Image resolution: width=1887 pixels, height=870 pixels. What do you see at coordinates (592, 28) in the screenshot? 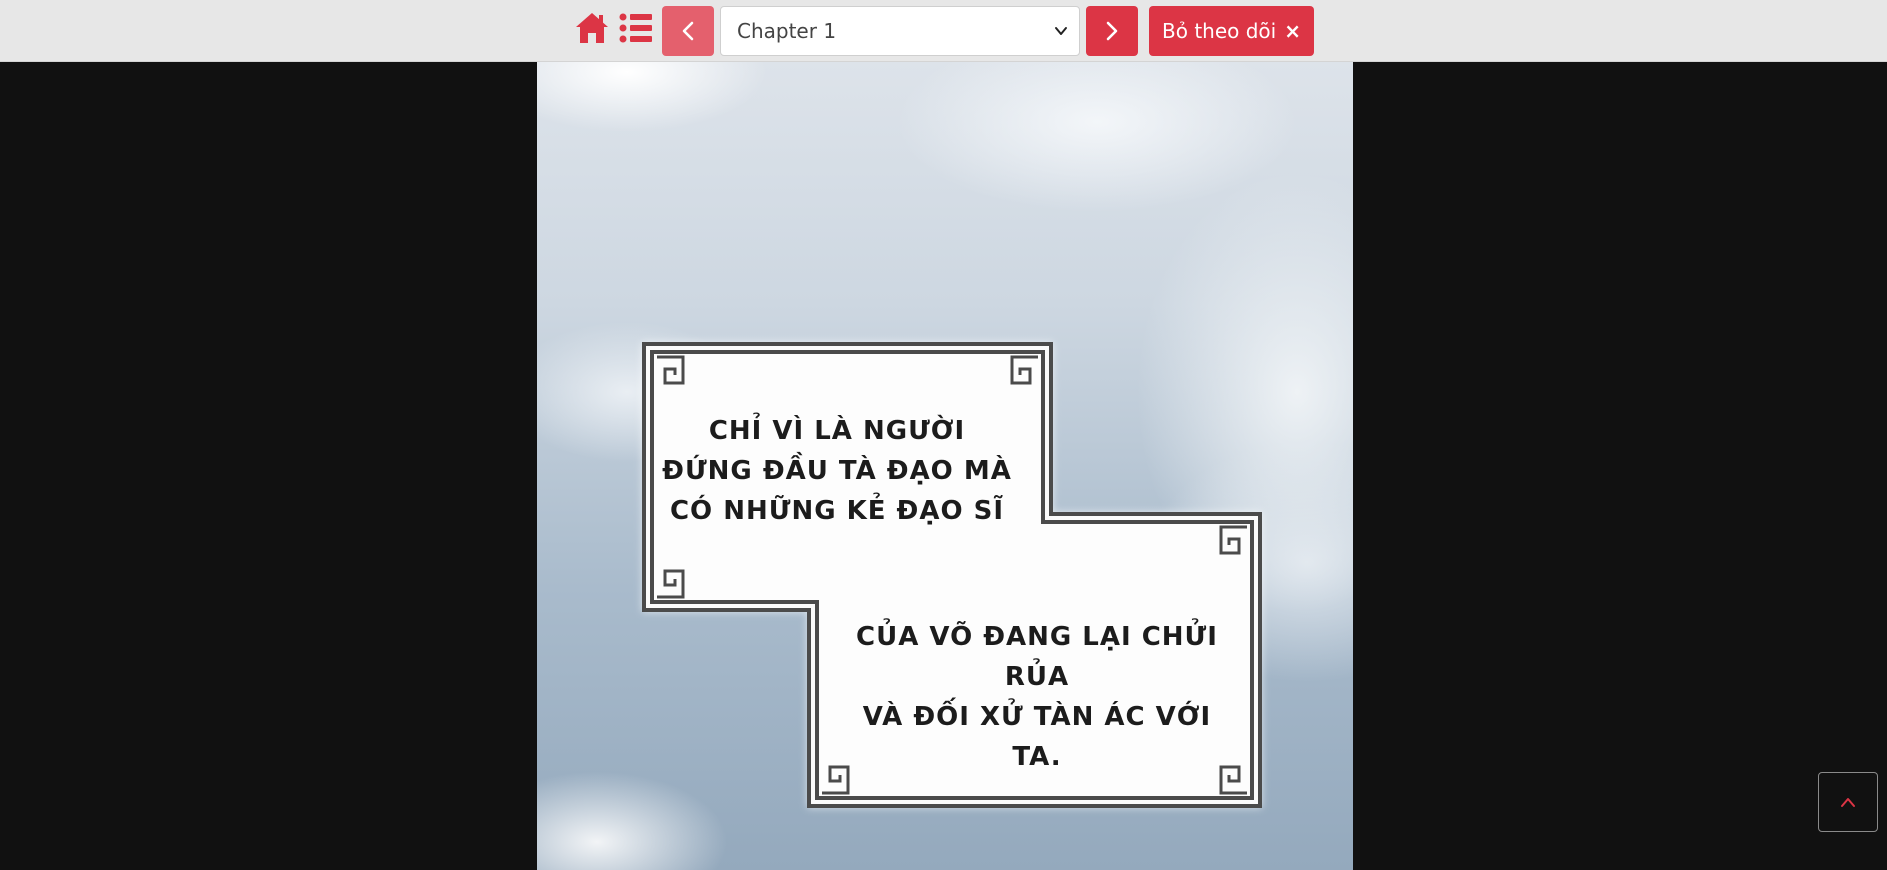
I see `home-icon` at bounding box center [592, 28].